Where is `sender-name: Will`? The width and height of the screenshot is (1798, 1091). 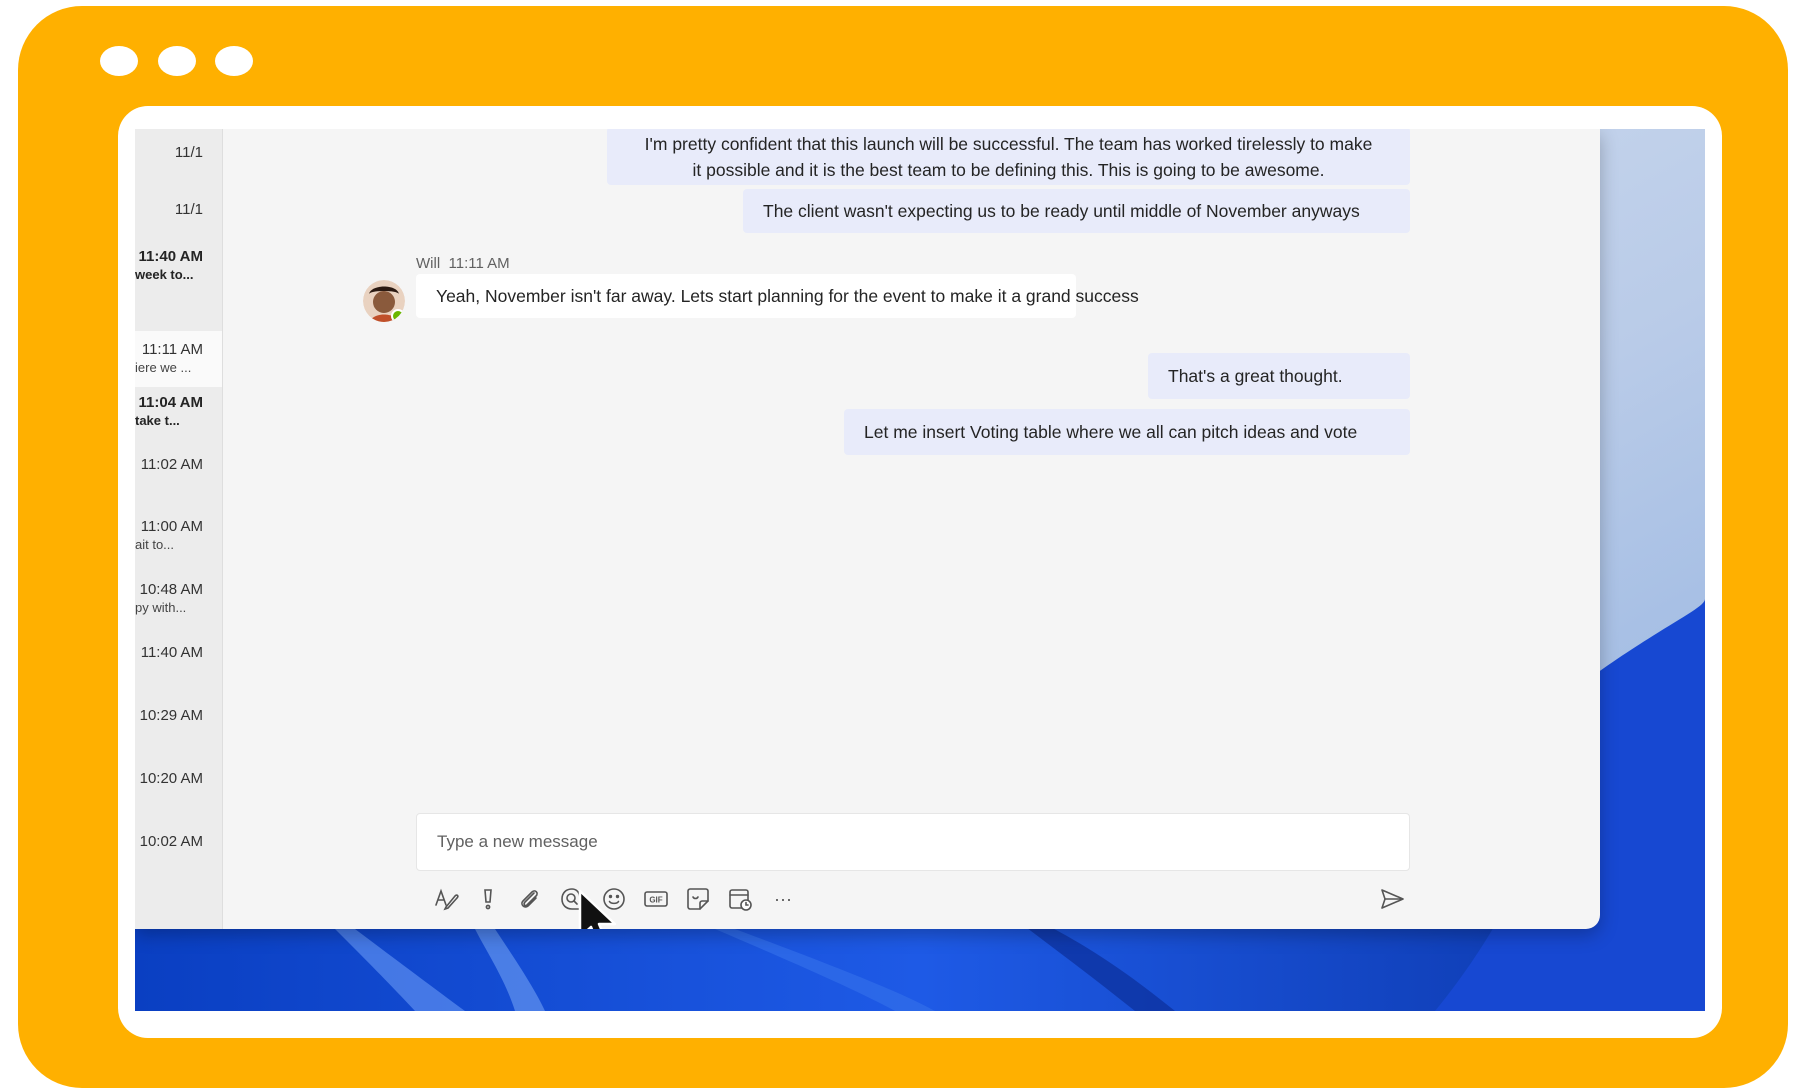
sender-name: Will is located at coordinates (428, 263).